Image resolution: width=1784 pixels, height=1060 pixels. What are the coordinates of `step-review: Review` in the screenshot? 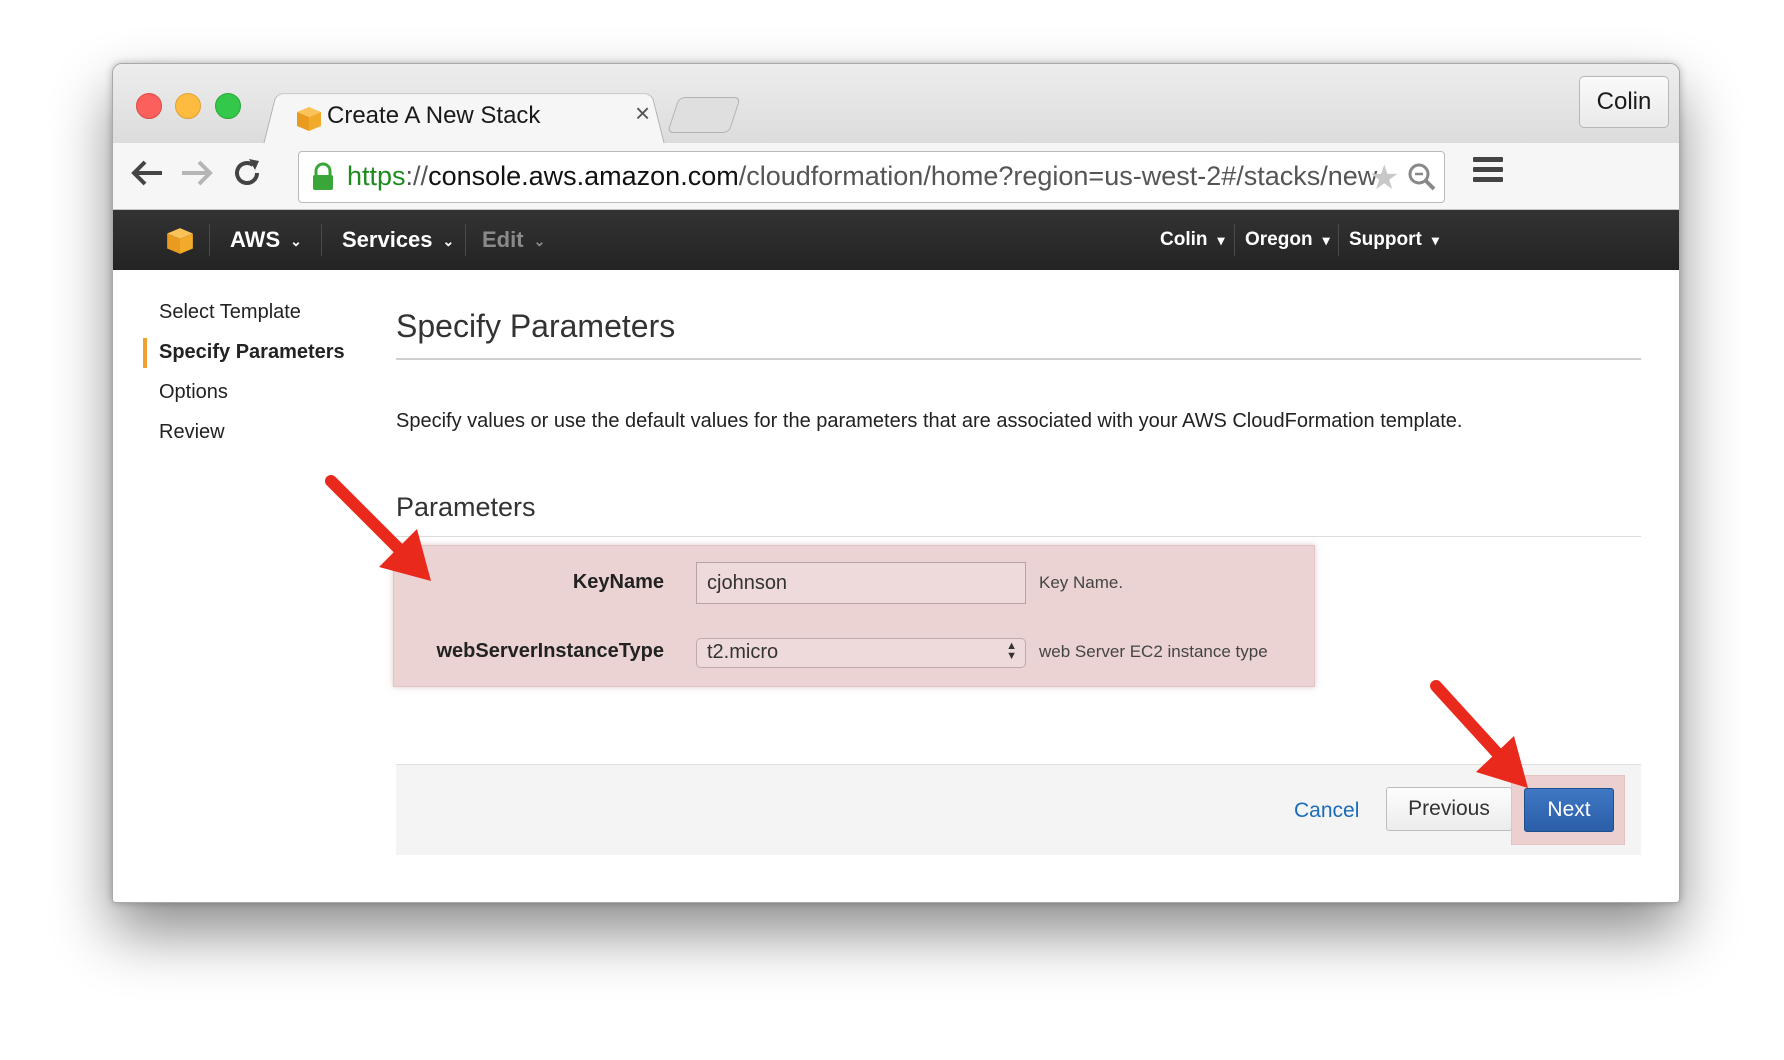 It's located at (244, 440).